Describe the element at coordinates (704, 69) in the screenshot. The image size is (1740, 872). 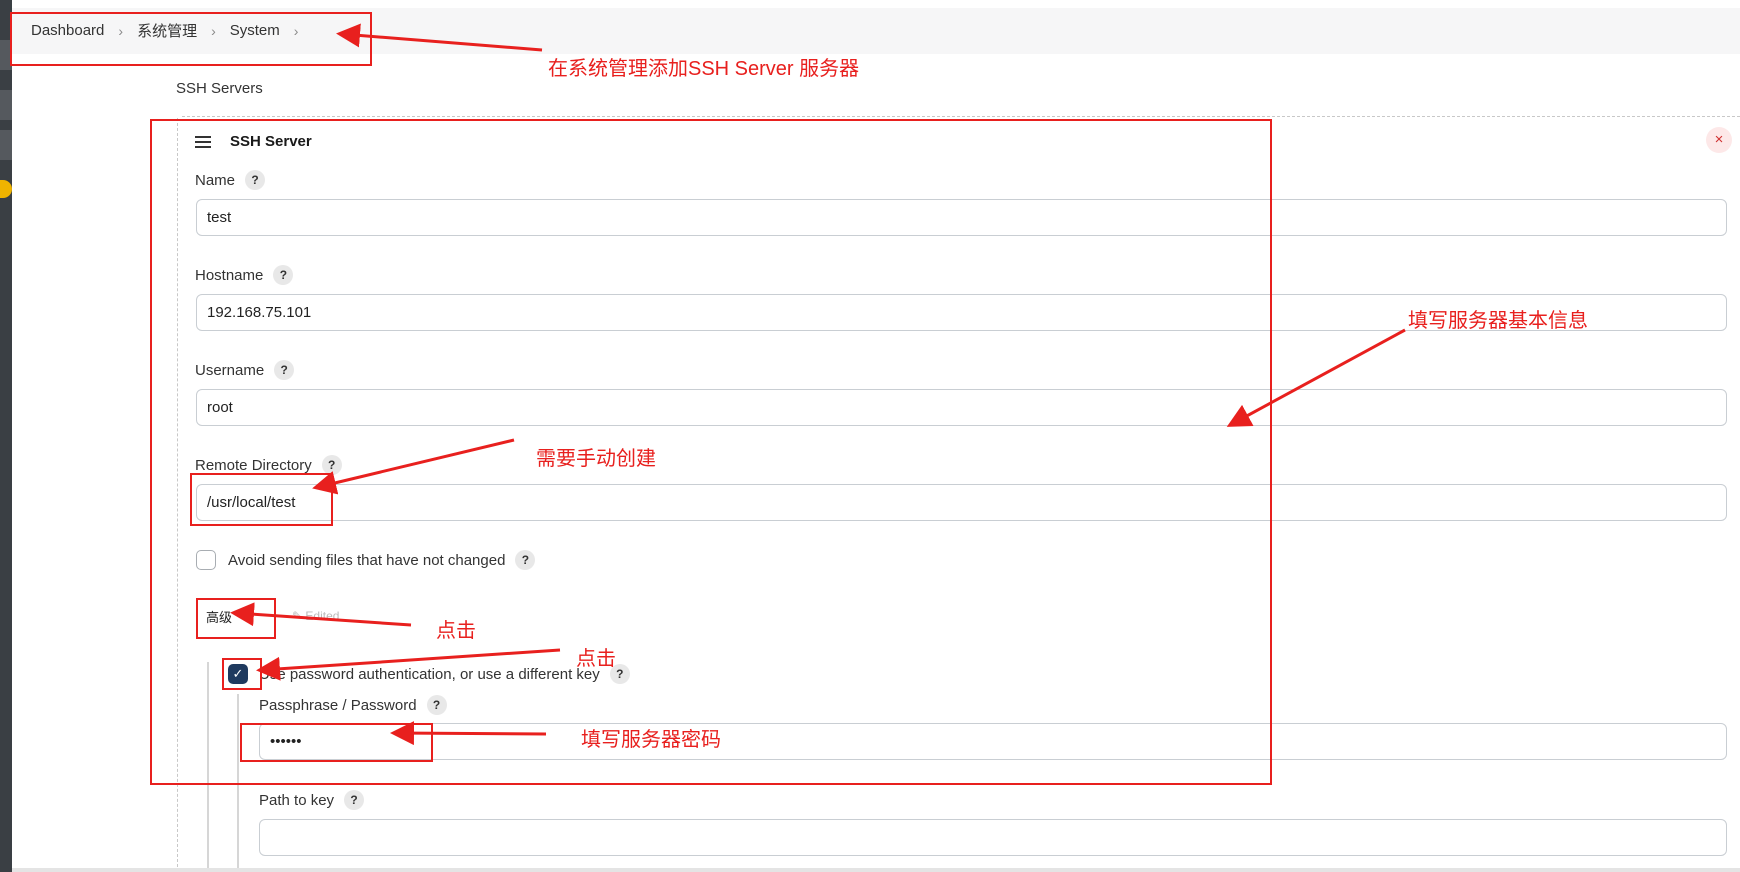
I see `annotation-add-ssh-server: 在系统管理添加SSH Server 服务器` at that location.